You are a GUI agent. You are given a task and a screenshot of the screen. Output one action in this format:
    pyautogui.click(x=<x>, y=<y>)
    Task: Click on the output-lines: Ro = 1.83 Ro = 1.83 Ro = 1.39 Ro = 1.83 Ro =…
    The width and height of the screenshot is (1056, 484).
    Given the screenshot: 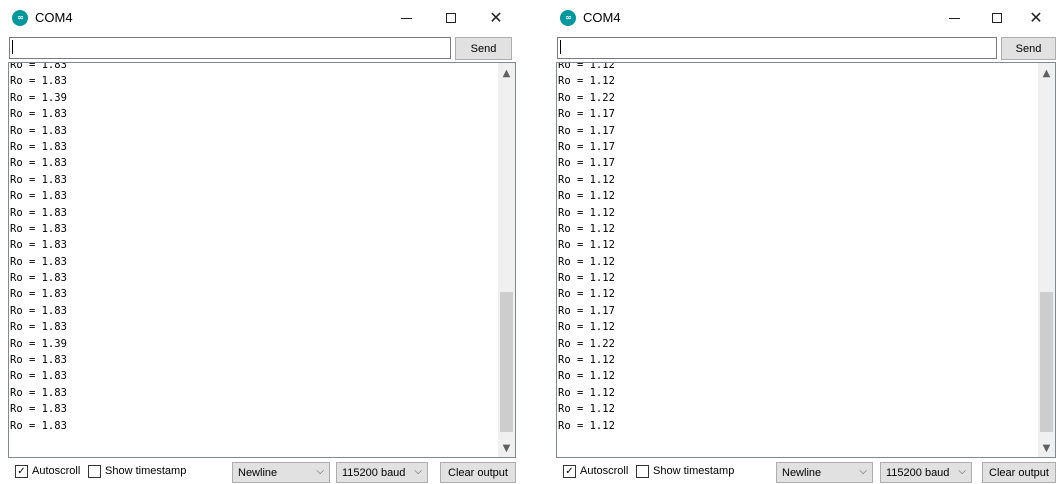 What is the action you would take?
    pyautogui.click(x=38, y=248)
    